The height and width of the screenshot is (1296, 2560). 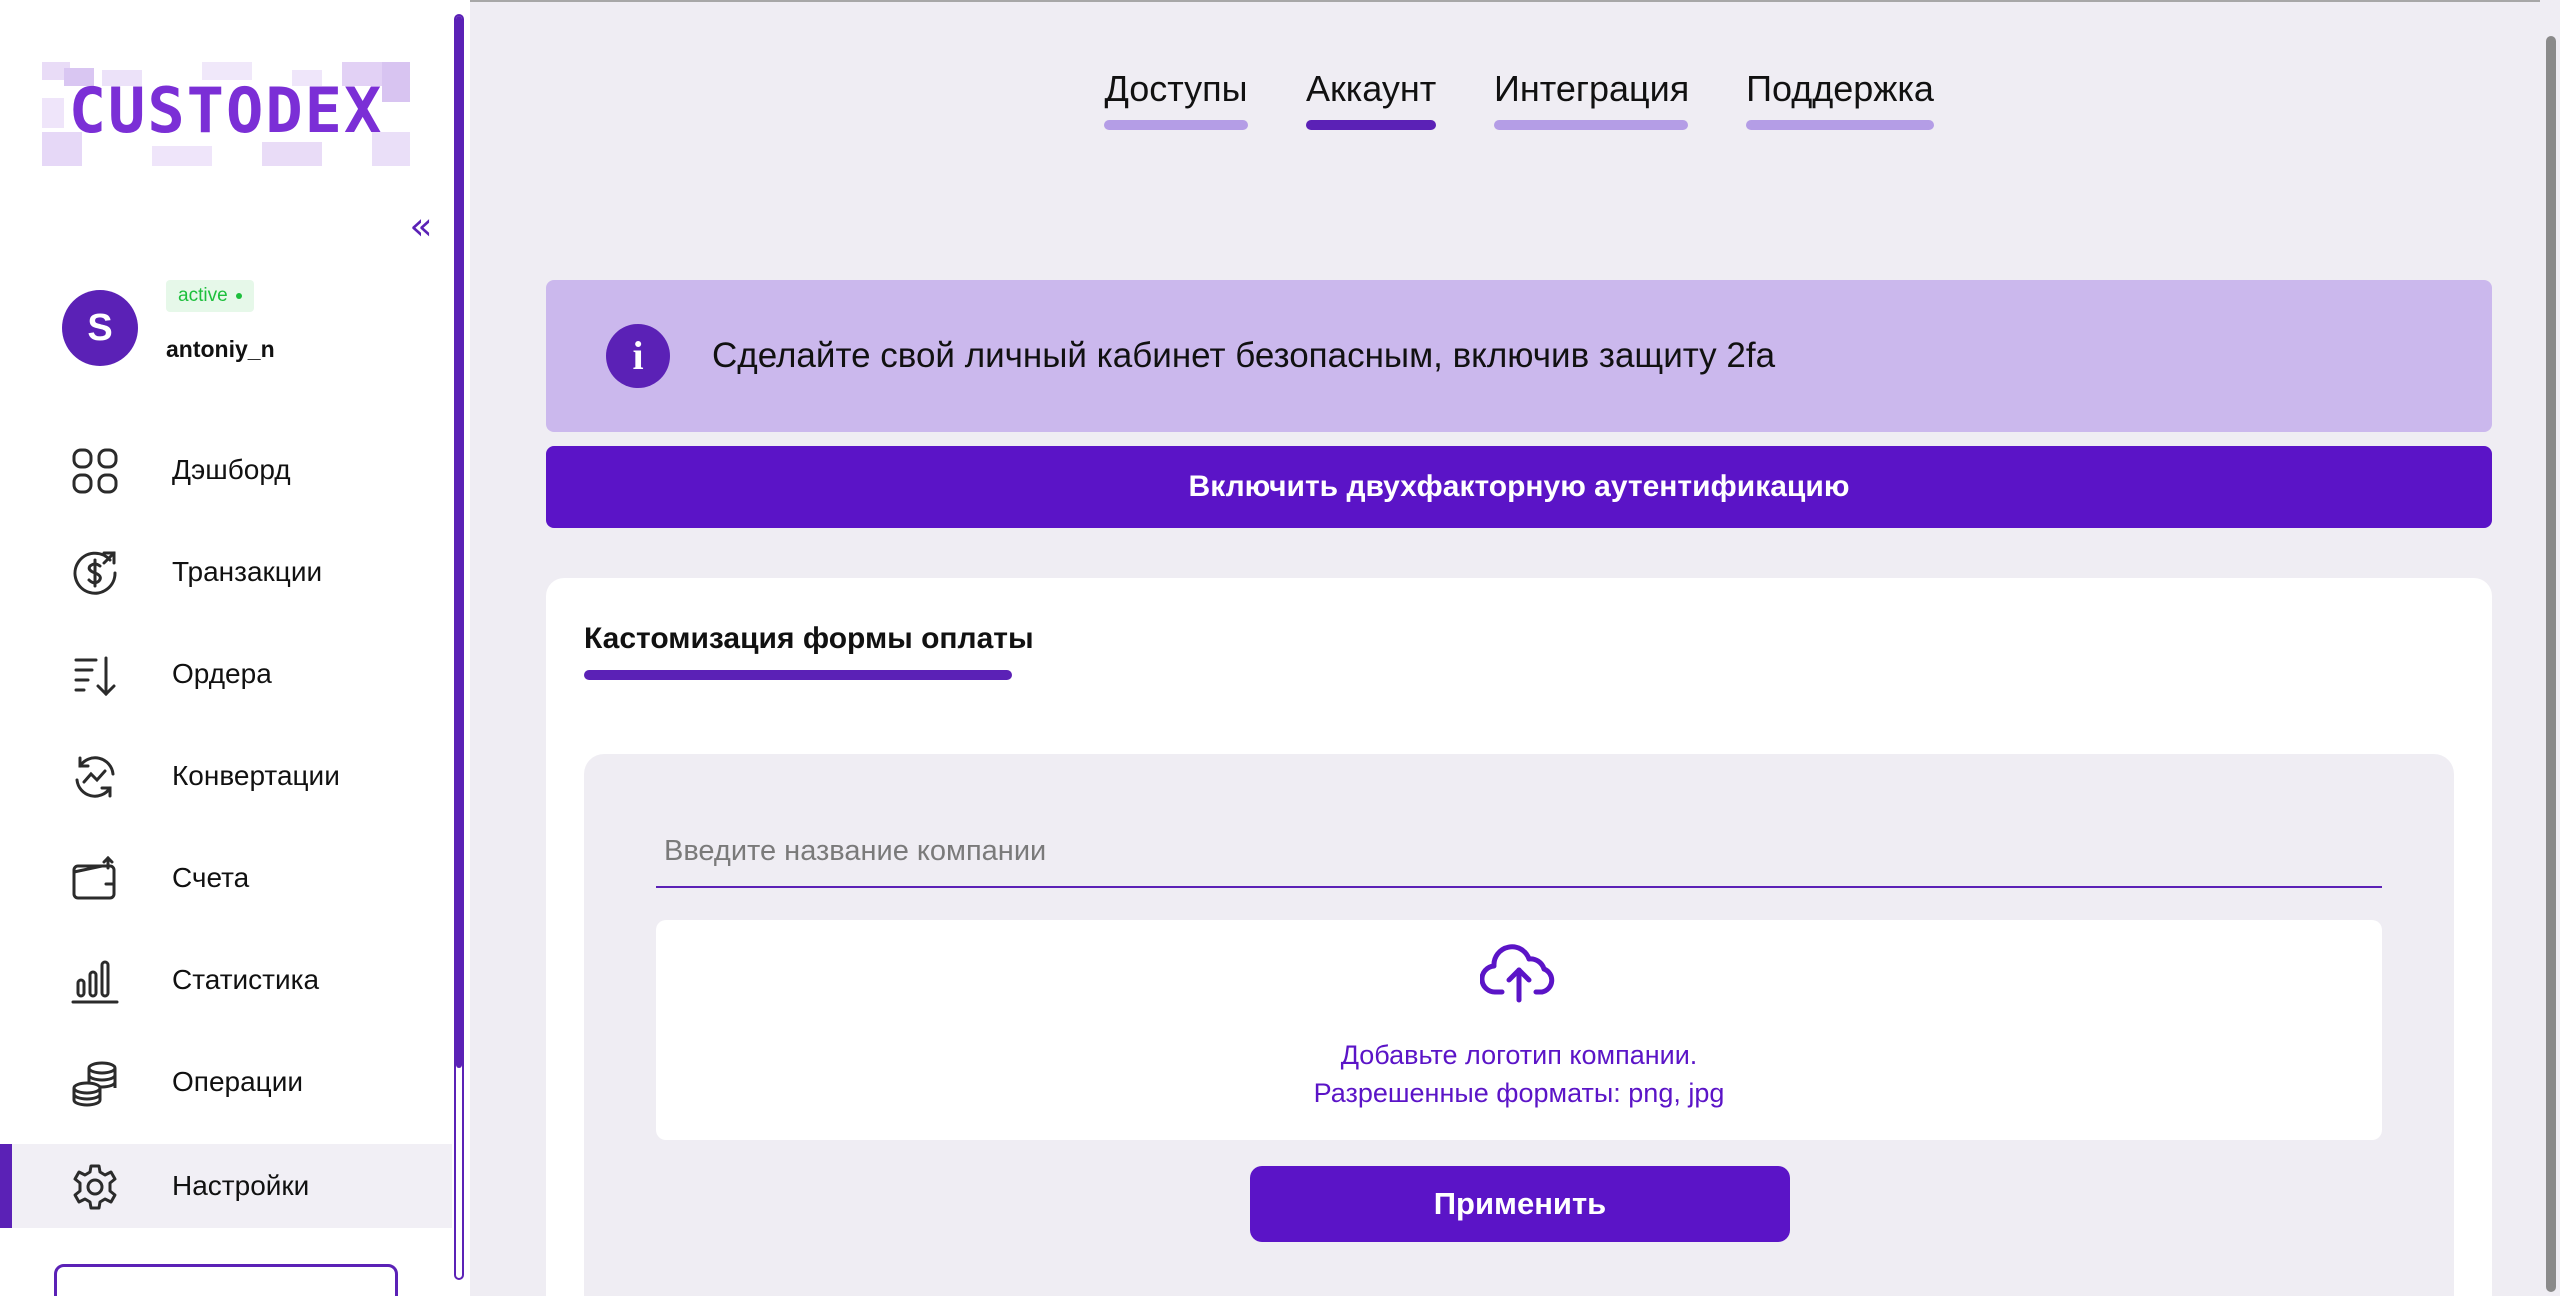 I want to click on status-badge: active, so click(x=210, y=296).